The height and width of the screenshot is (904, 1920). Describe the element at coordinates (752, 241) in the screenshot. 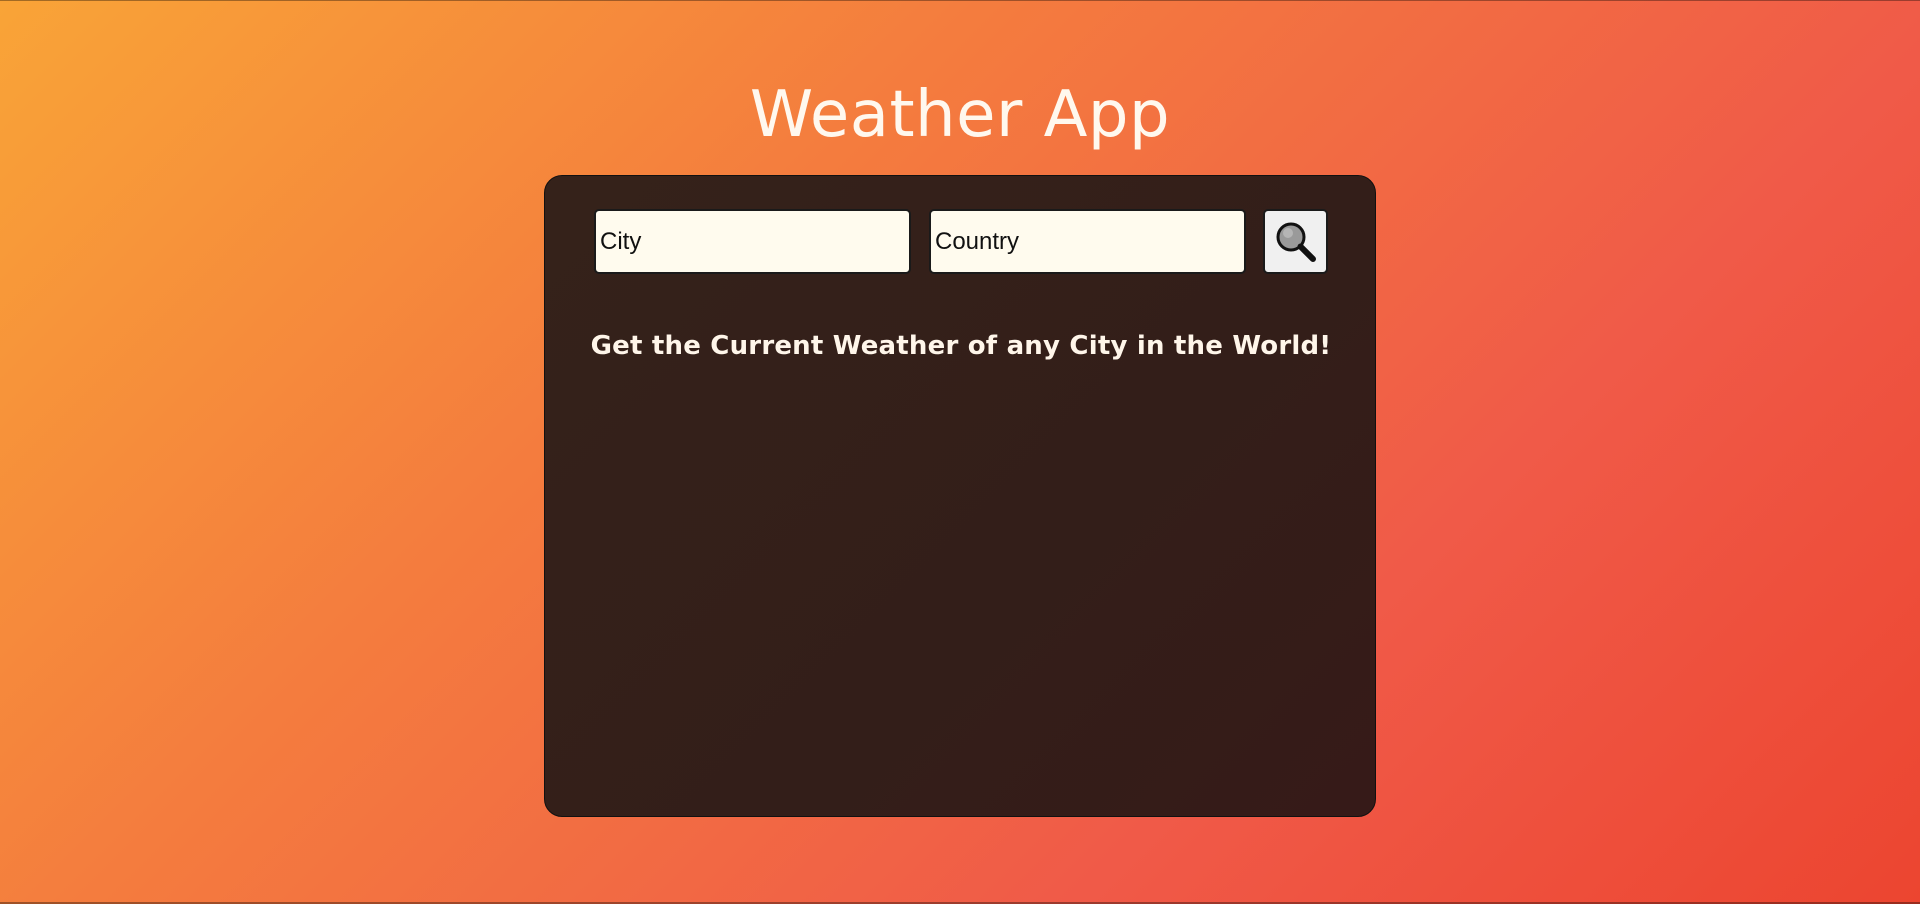

I see `city-input` at that location.